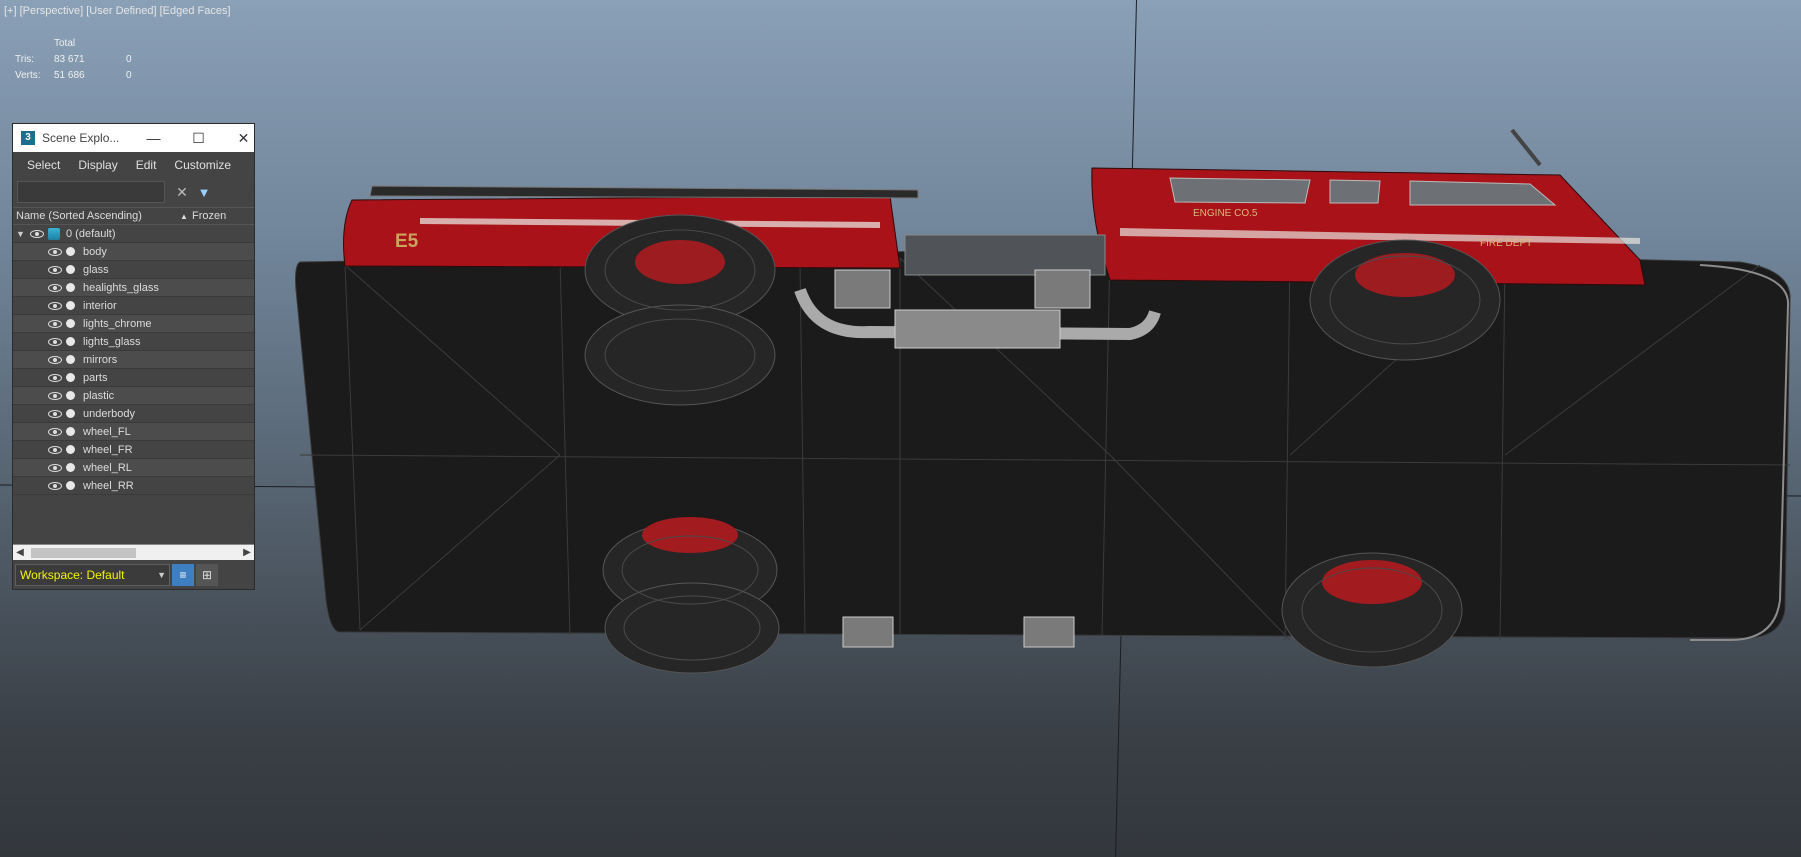  I want to click on object-row-underbody: underbody, so click(133, 414).